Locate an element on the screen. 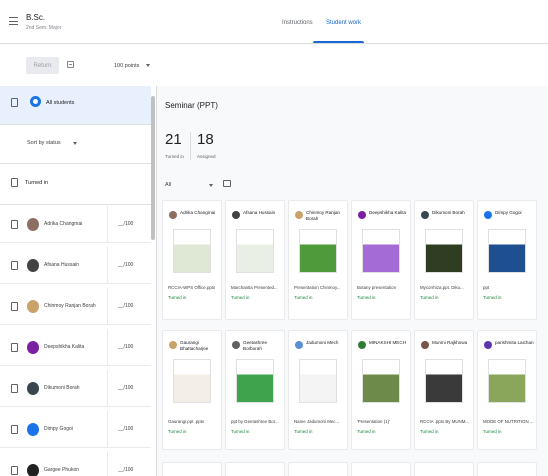  tab-instructions: Instructions is located at coordinates (297, 23).